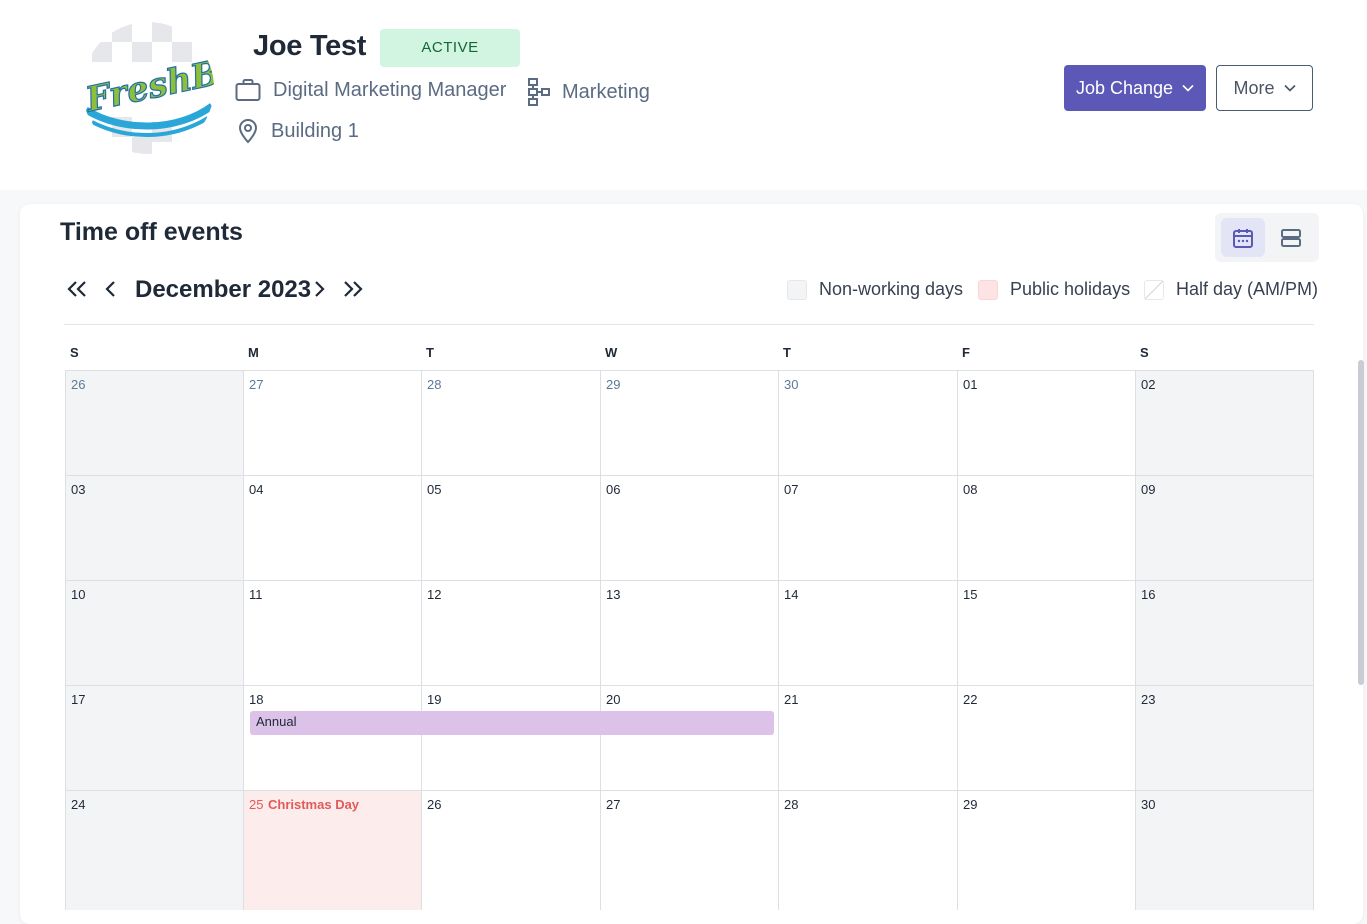 The image size is (1367, 924). Describe the element at coordinates (154, 850) in the screenshot. I see `calendar-day-cell: 24` at that location.